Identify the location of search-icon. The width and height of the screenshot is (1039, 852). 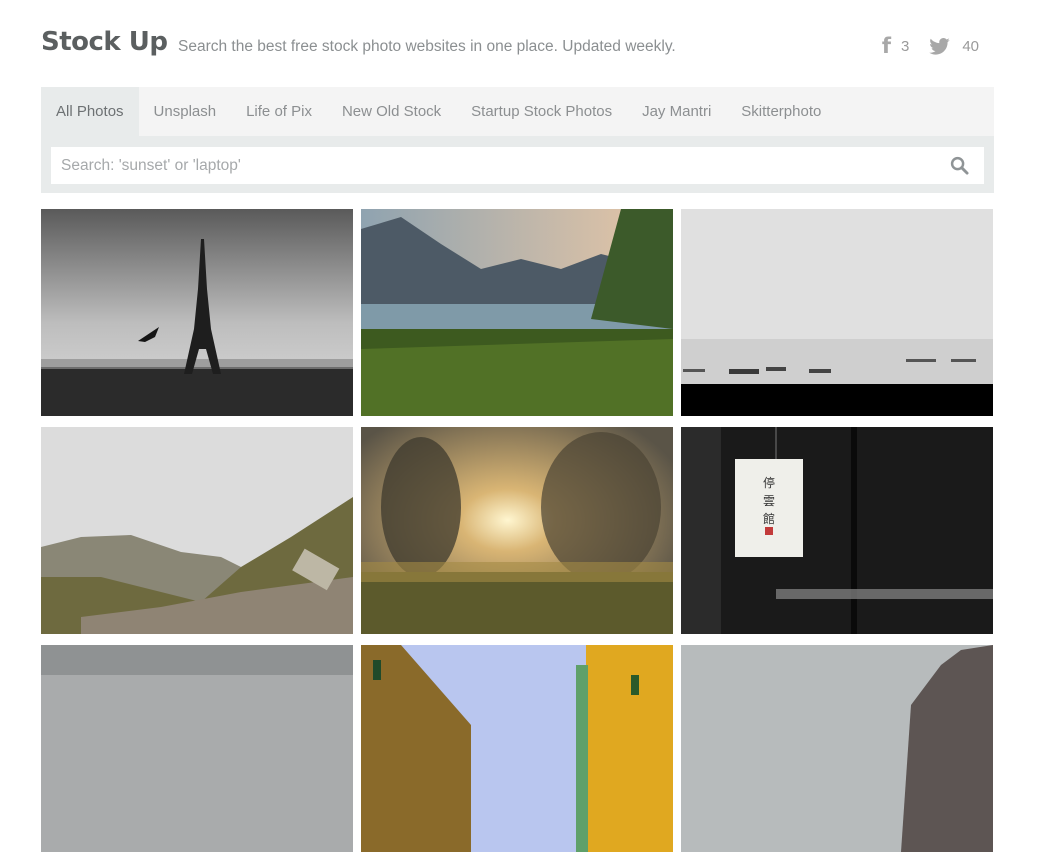
(959, 165).